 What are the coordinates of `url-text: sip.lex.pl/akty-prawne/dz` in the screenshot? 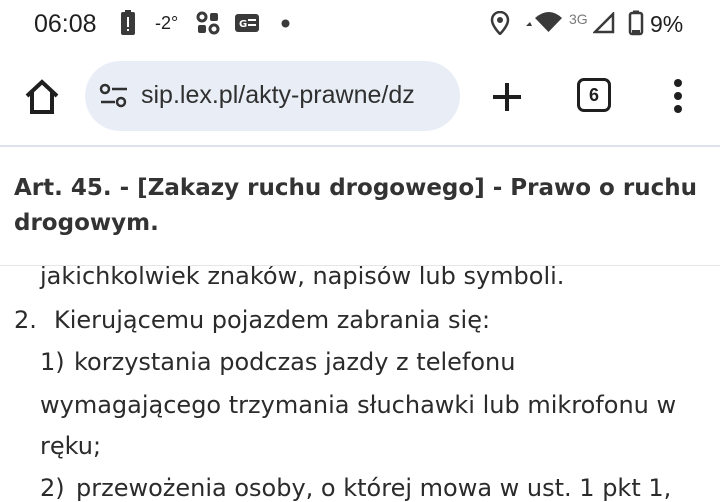 It's located at (296, 95).